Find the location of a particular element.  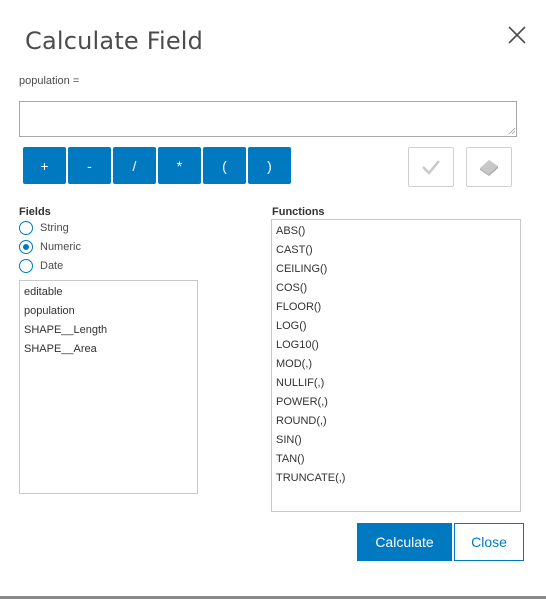

operator-minus-button: - is located at coordinates (89, 165).